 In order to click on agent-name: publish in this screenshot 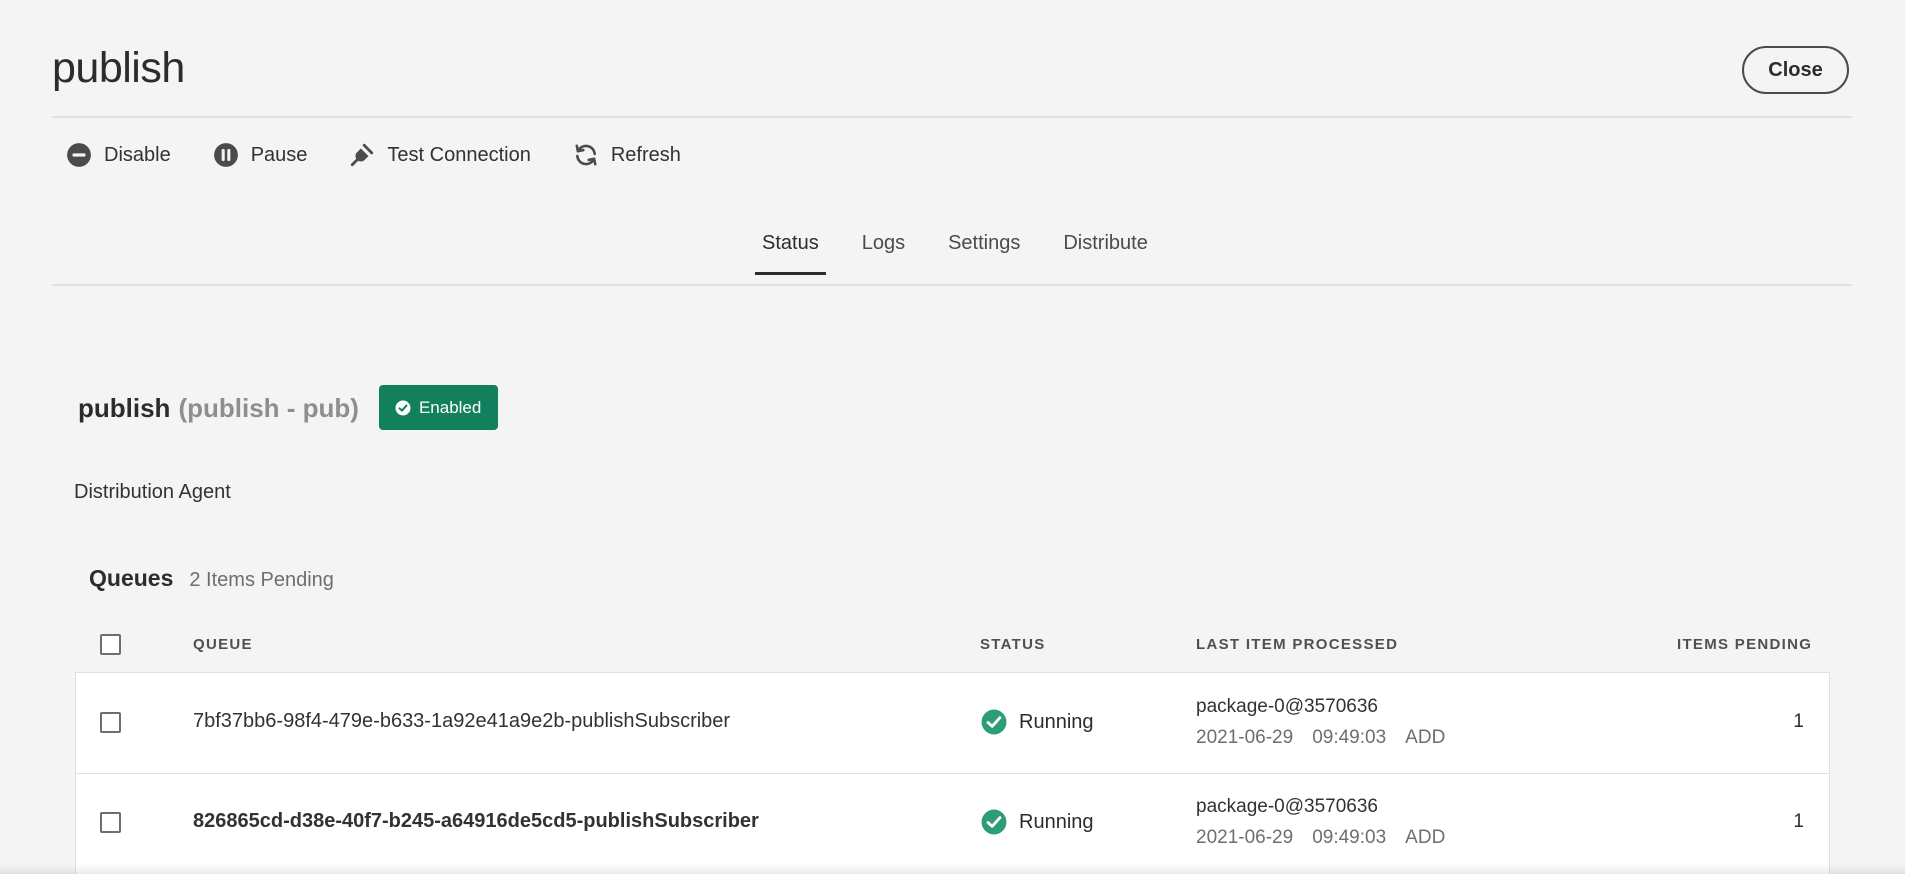, I will do `click(124, 408)`.